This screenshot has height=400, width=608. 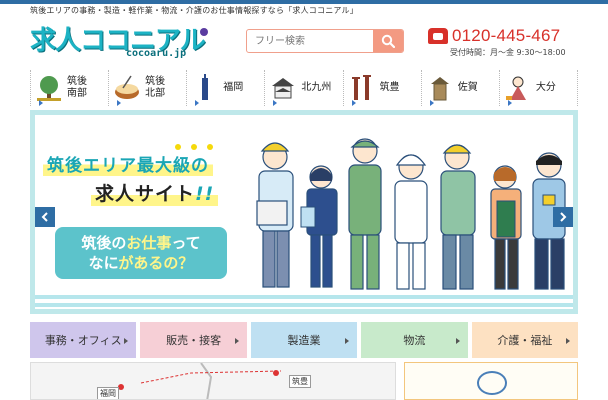 I want to click on phone-icon, so click(x=438, y=36).